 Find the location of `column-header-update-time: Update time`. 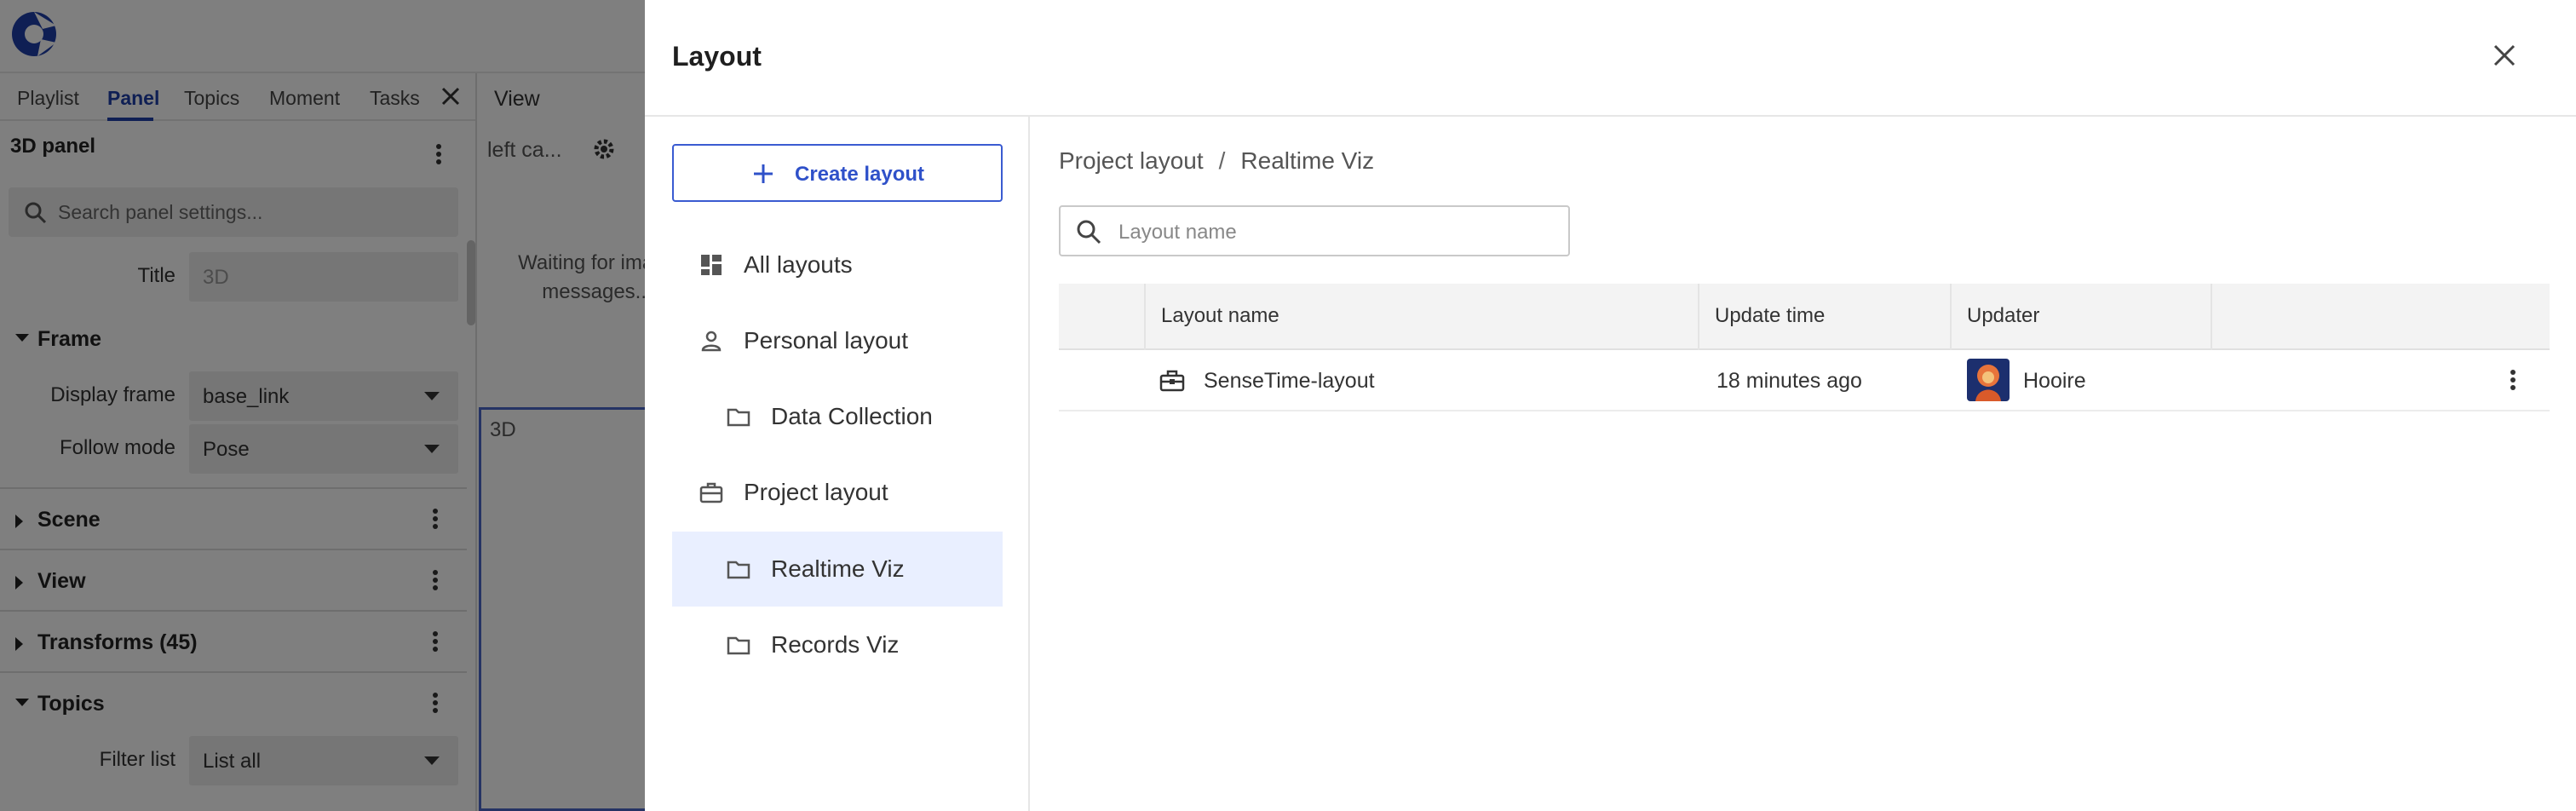

column-header-update-time: Update time is located at coordinates (1770, 316).